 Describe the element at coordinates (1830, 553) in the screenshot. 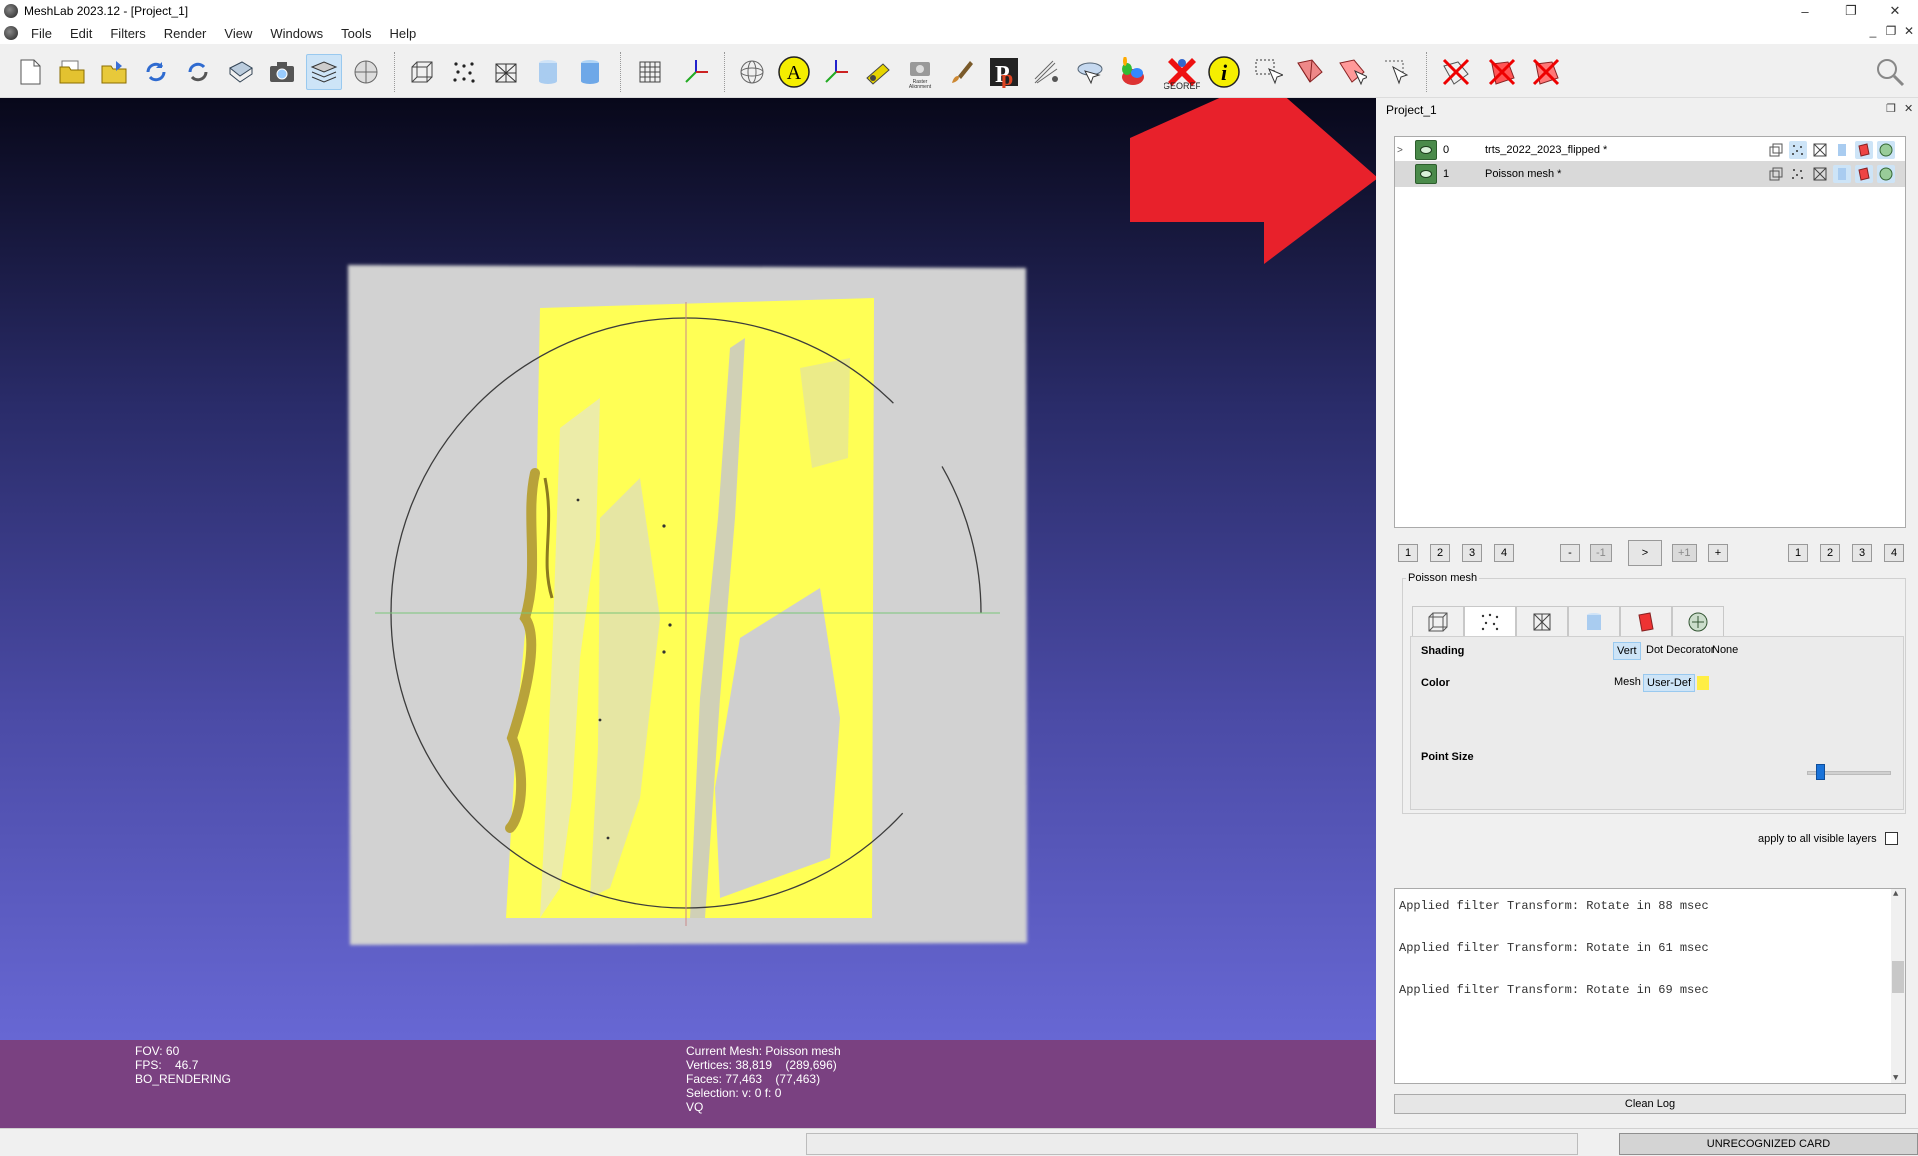

I see `view-slot-2-right: 2` at that location.